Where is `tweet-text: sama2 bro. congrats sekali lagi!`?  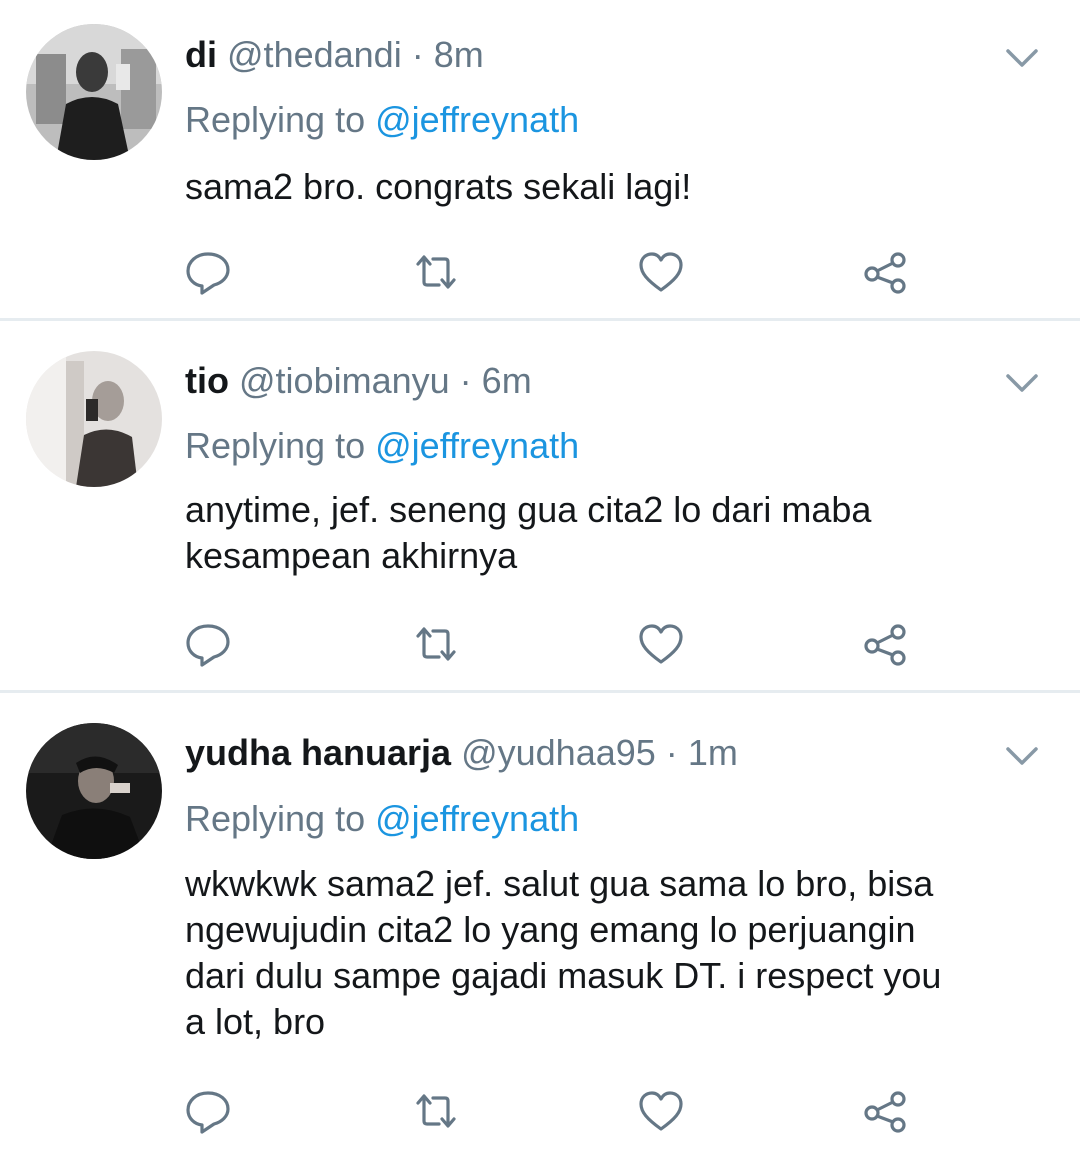 tweet-text: sama2 bro. congrats sekali lagi! is located at coordinates (438, 186).